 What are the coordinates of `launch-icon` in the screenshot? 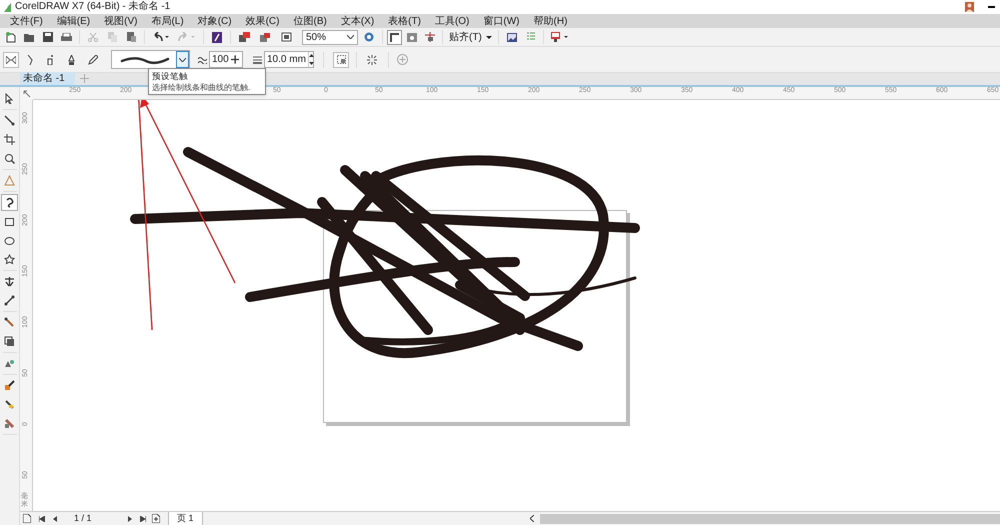 It's located at (559, 37).